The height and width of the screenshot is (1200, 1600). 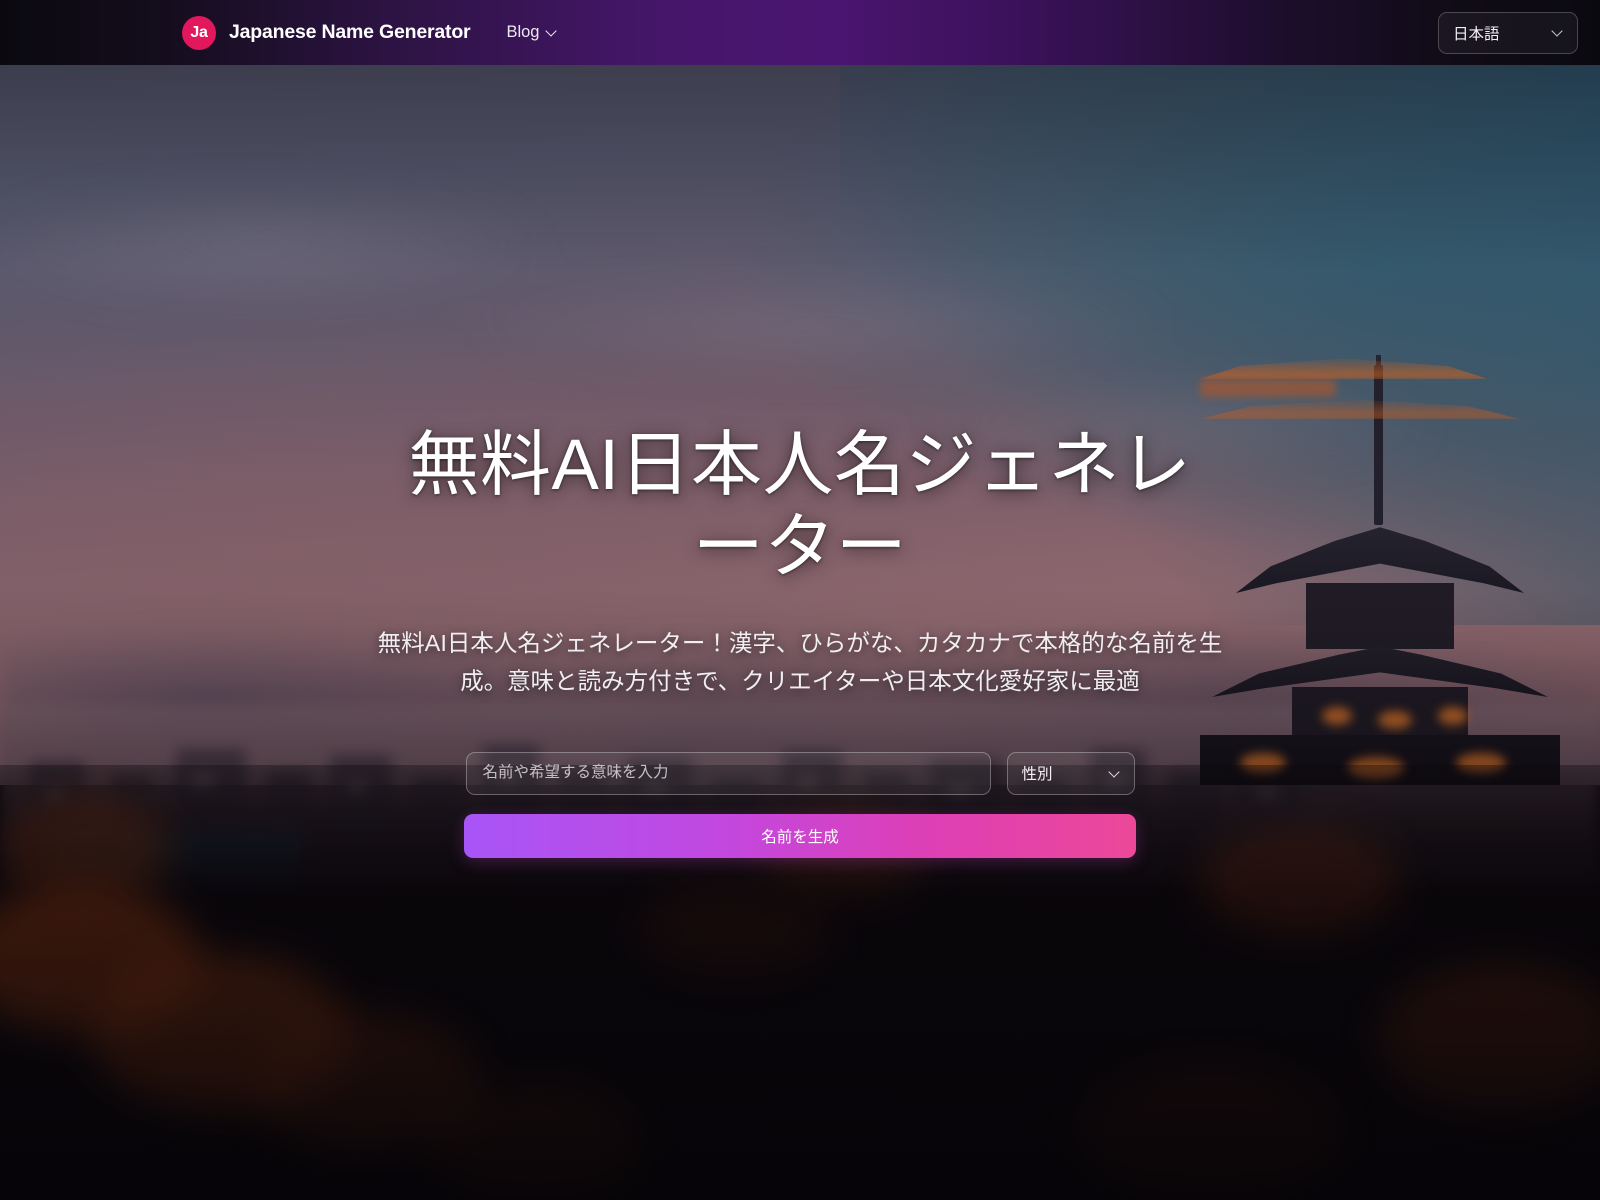 I want to click on gender-select-value: 性別, so click(x=1037, y=775).